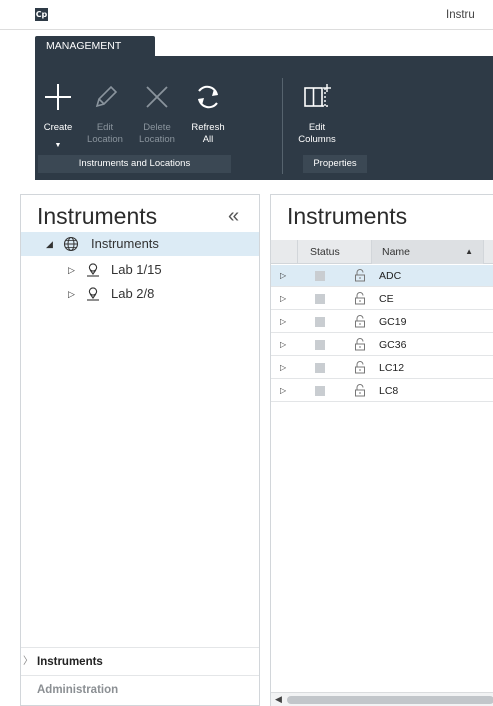  I want to click on edit-location-button: Edit Location, so click(105, 102).